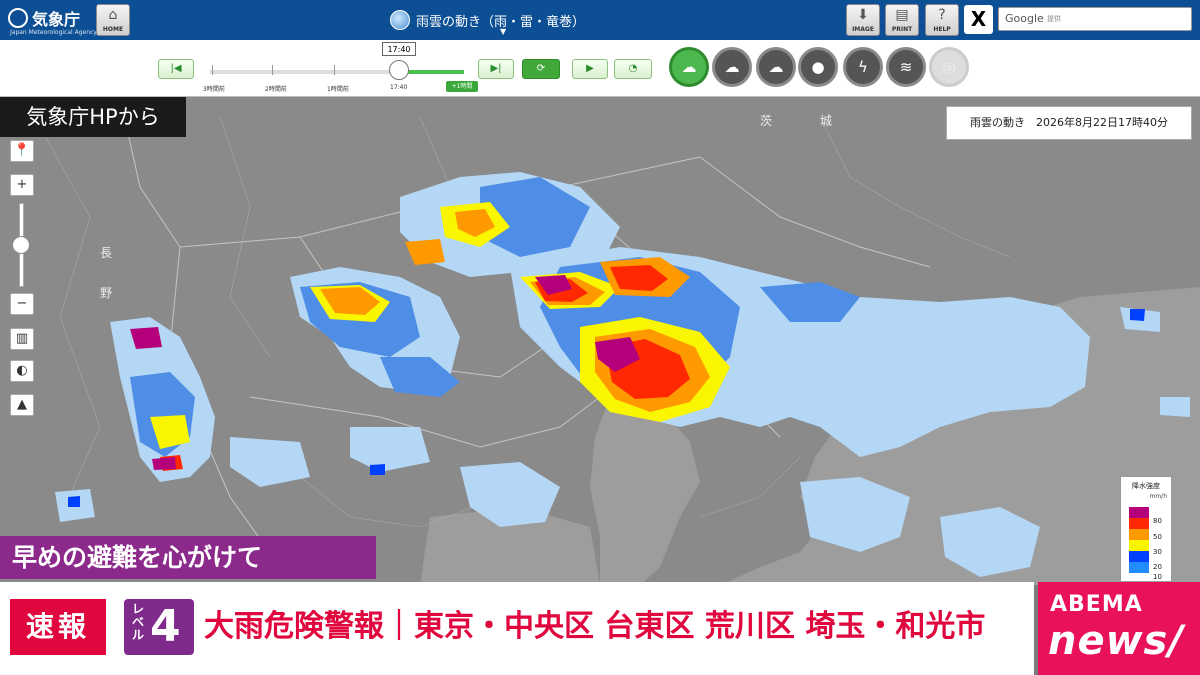 Image resolution: width=1200 pixels, height=675 pixels. What do you see at coordinates (942, 29) in the screenshot?
I see `help-label: HELP` at bounding box center [942, 29].